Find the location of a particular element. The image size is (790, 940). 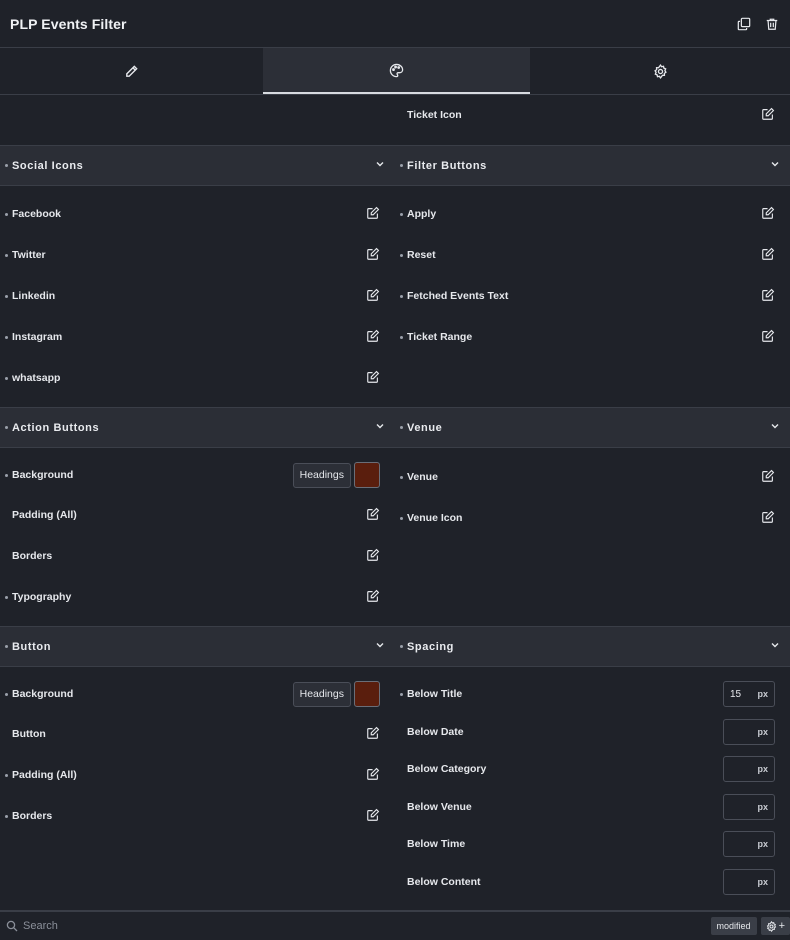

search-input is located at coordinates (123, 926).